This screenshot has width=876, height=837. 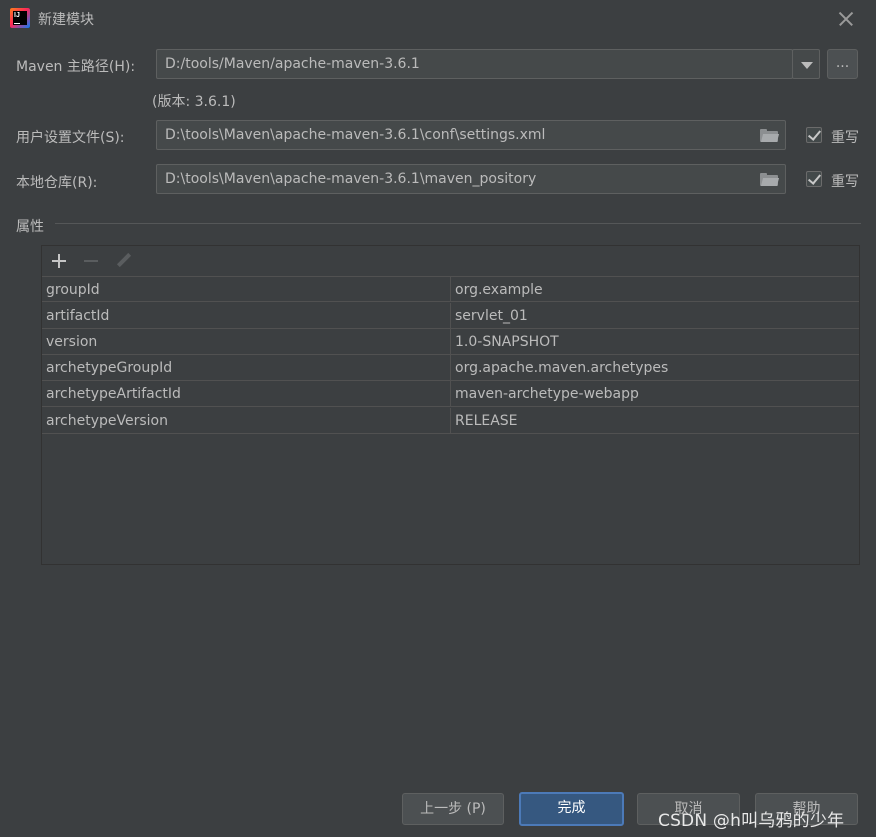 I want to click on section-divider, so click(x=458, y=223).